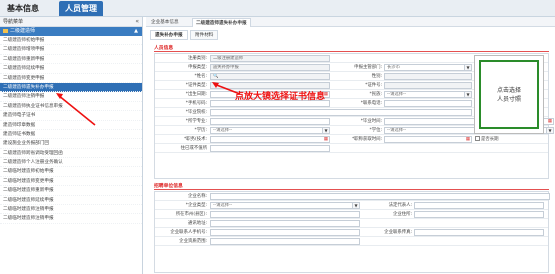 This screenshot has height=274, width=555. What do you see at coordinates (76, 110) in the screenshot?
I see `arrow-to-sidebar` at bounding box center [76, 110].